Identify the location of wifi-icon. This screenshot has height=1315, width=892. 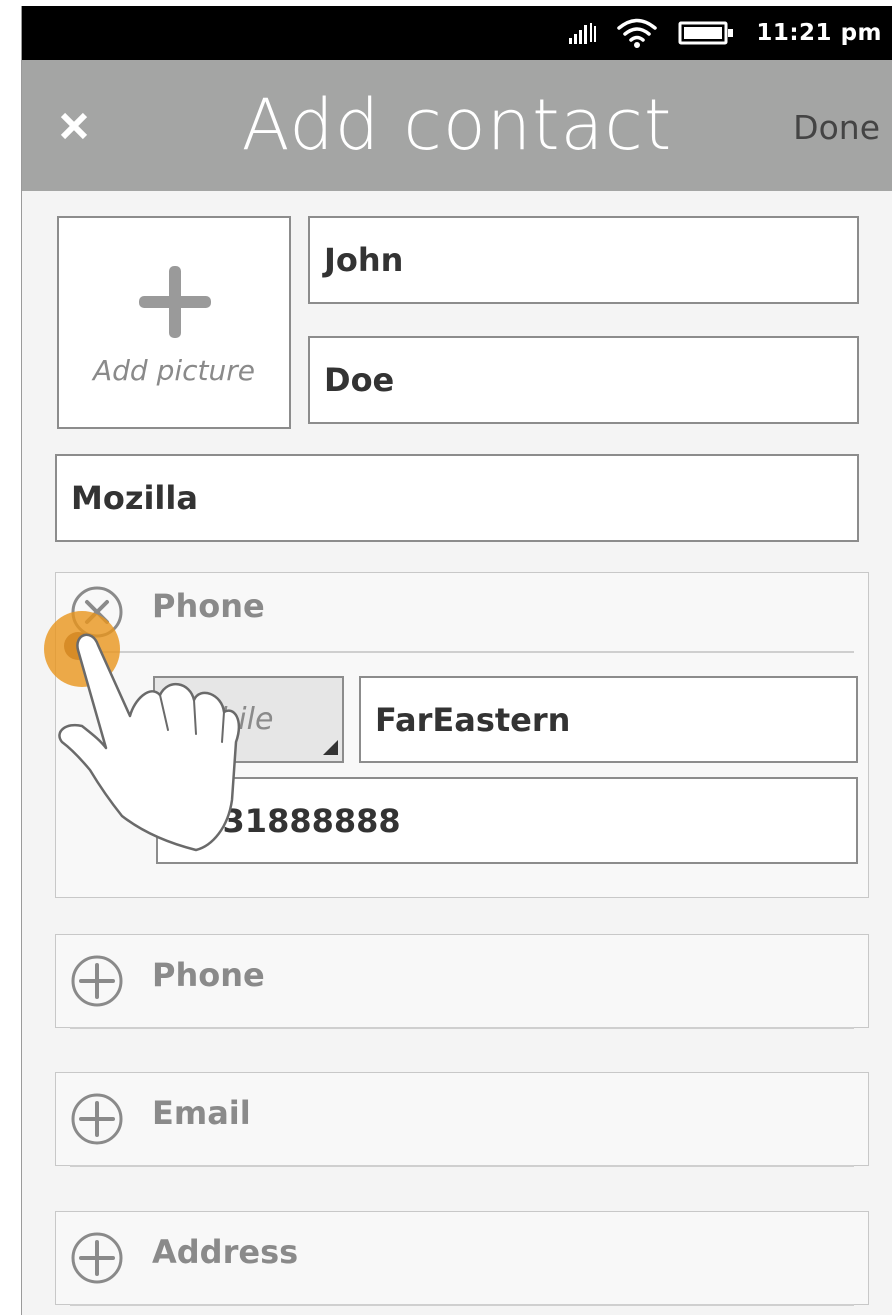
(637, 33).